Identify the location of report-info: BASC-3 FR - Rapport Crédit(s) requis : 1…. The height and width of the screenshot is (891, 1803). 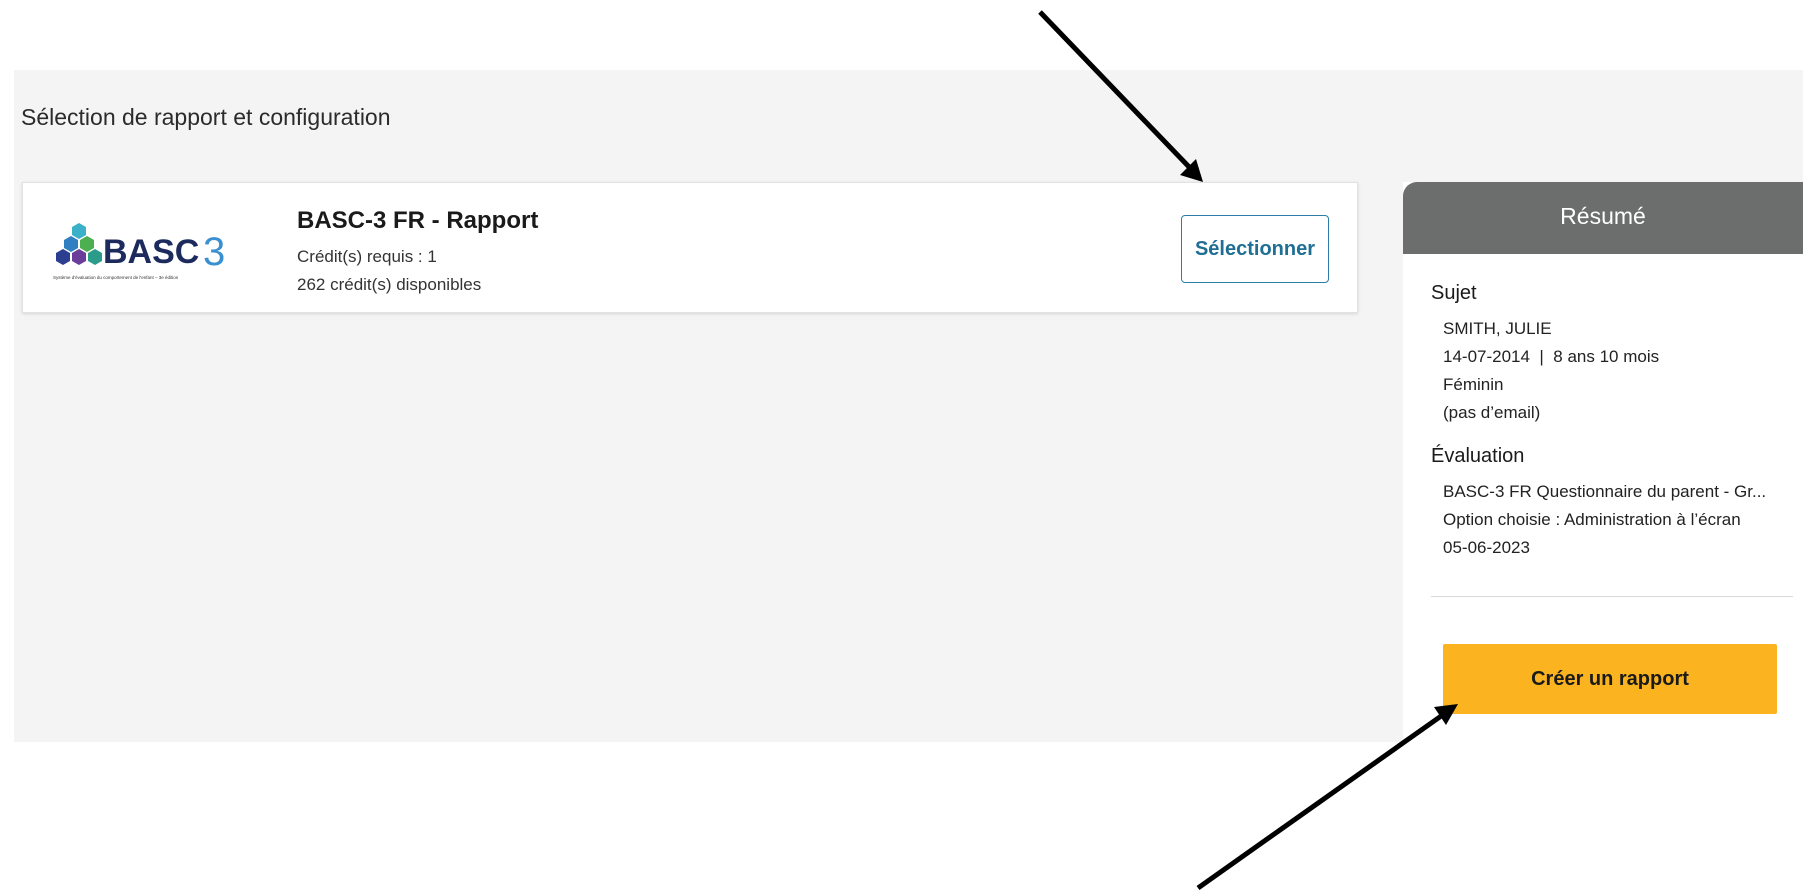
(417, 253).